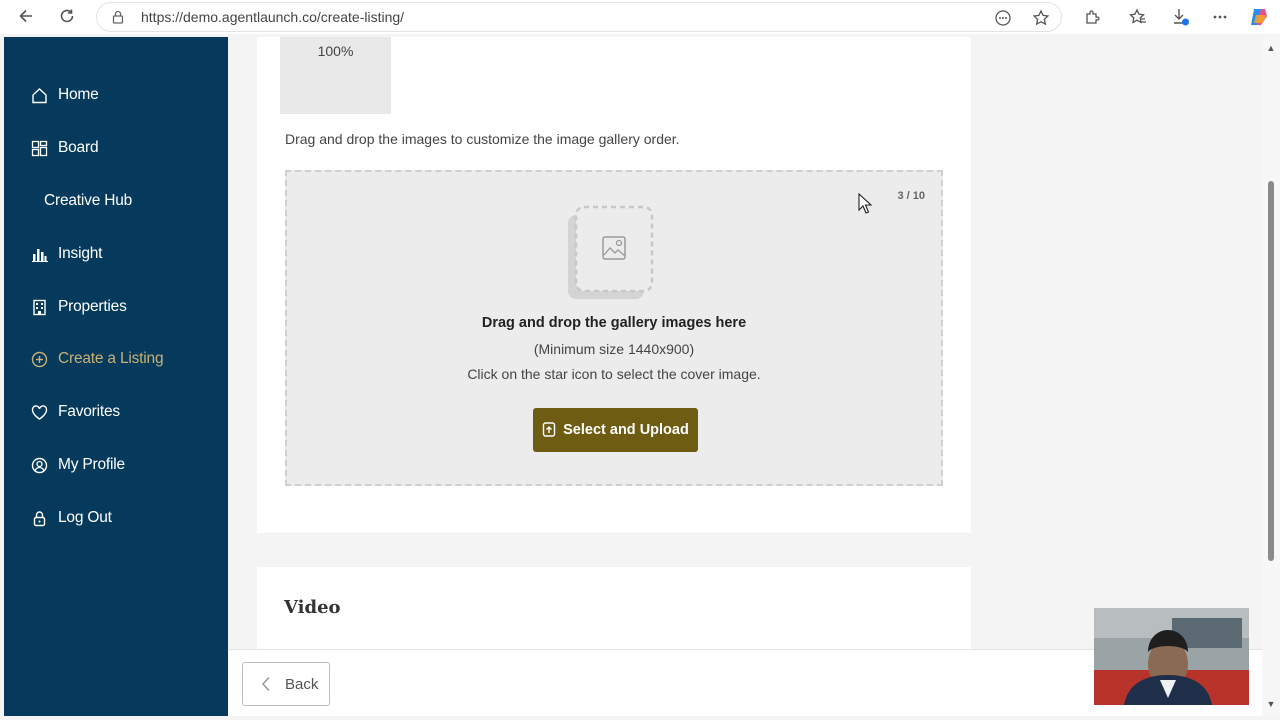 The image size is (1280, 720). Describe the element at coordinates (39, 359) in the screenshot. I see `plus-circle-icon` at that location.